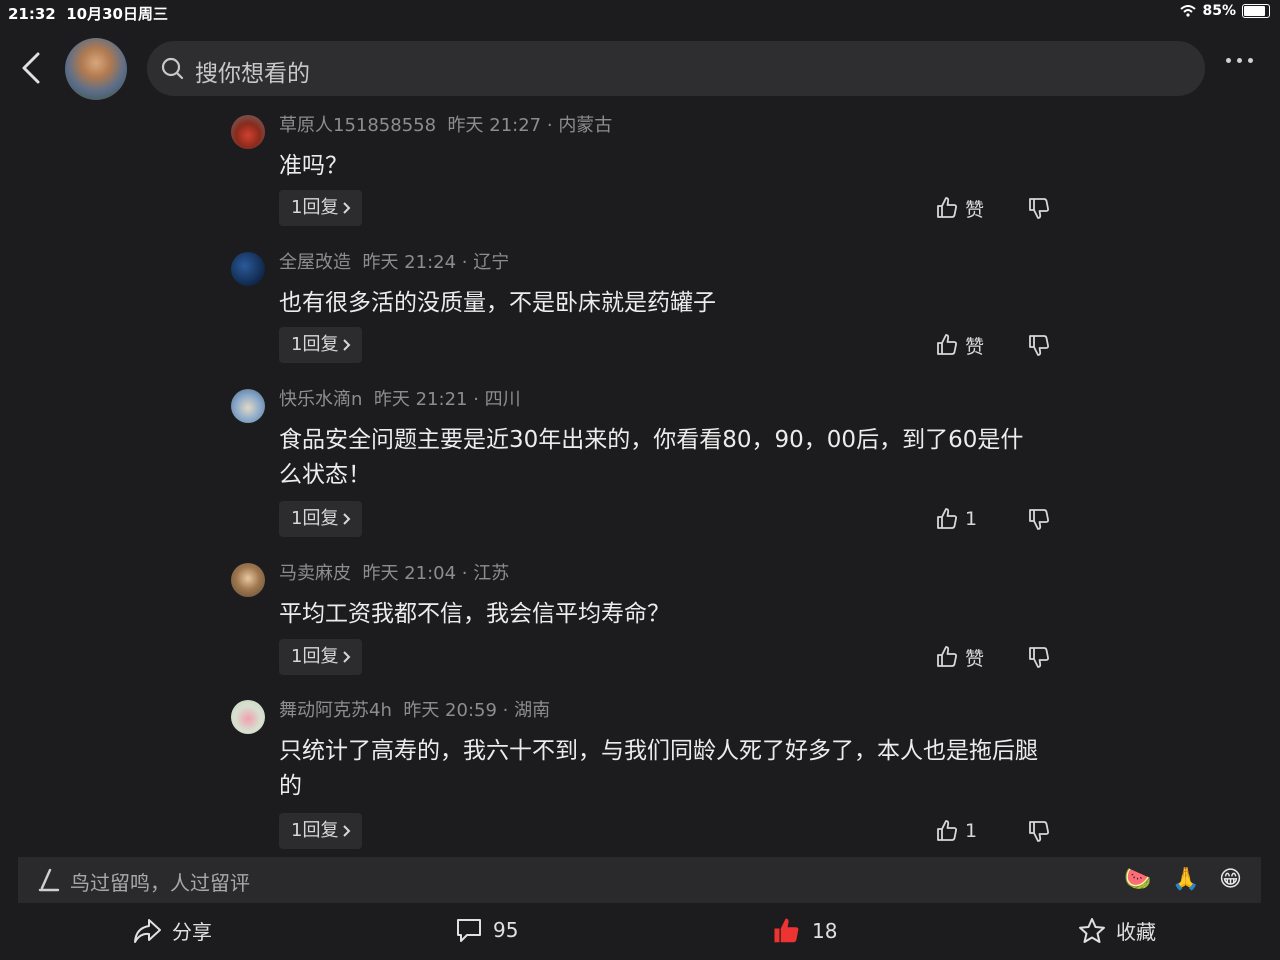  I want to click on like-article-button: 18, so click(804, 931).